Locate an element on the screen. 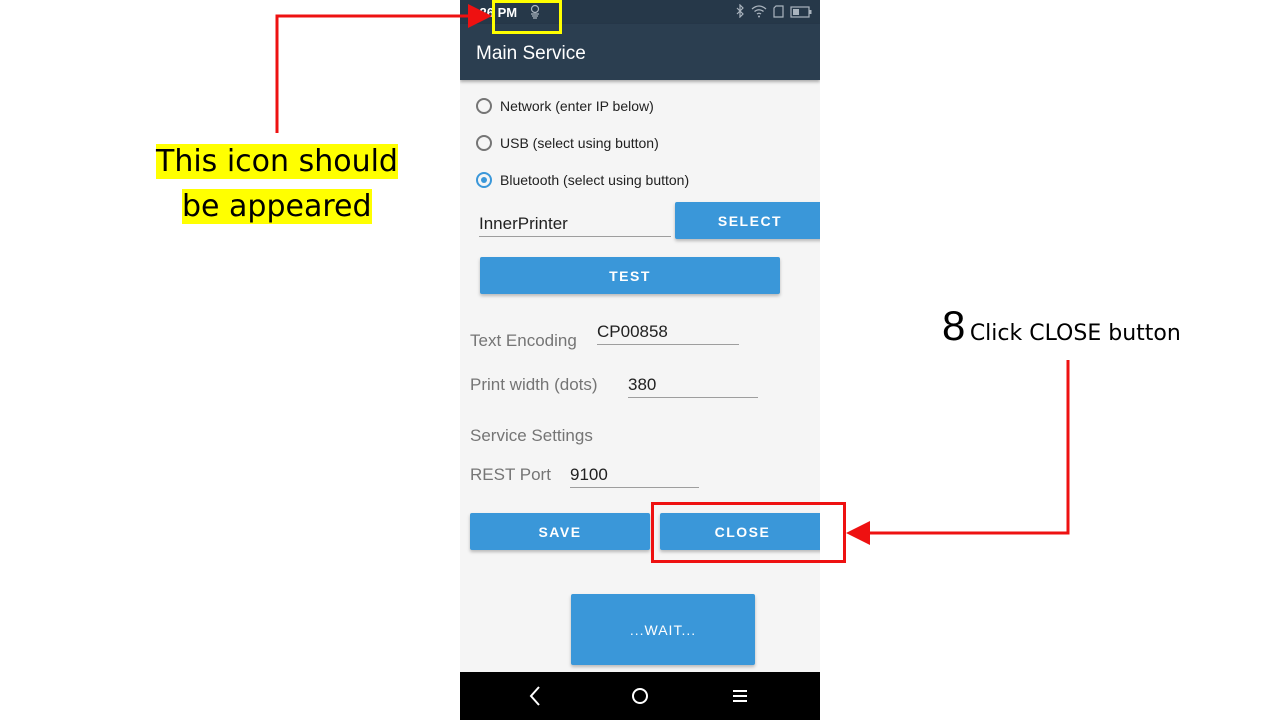 The height and width of the screenshot is (720, 1280). icon-callout-line2: be appeared is located at coordinates (277, 206).